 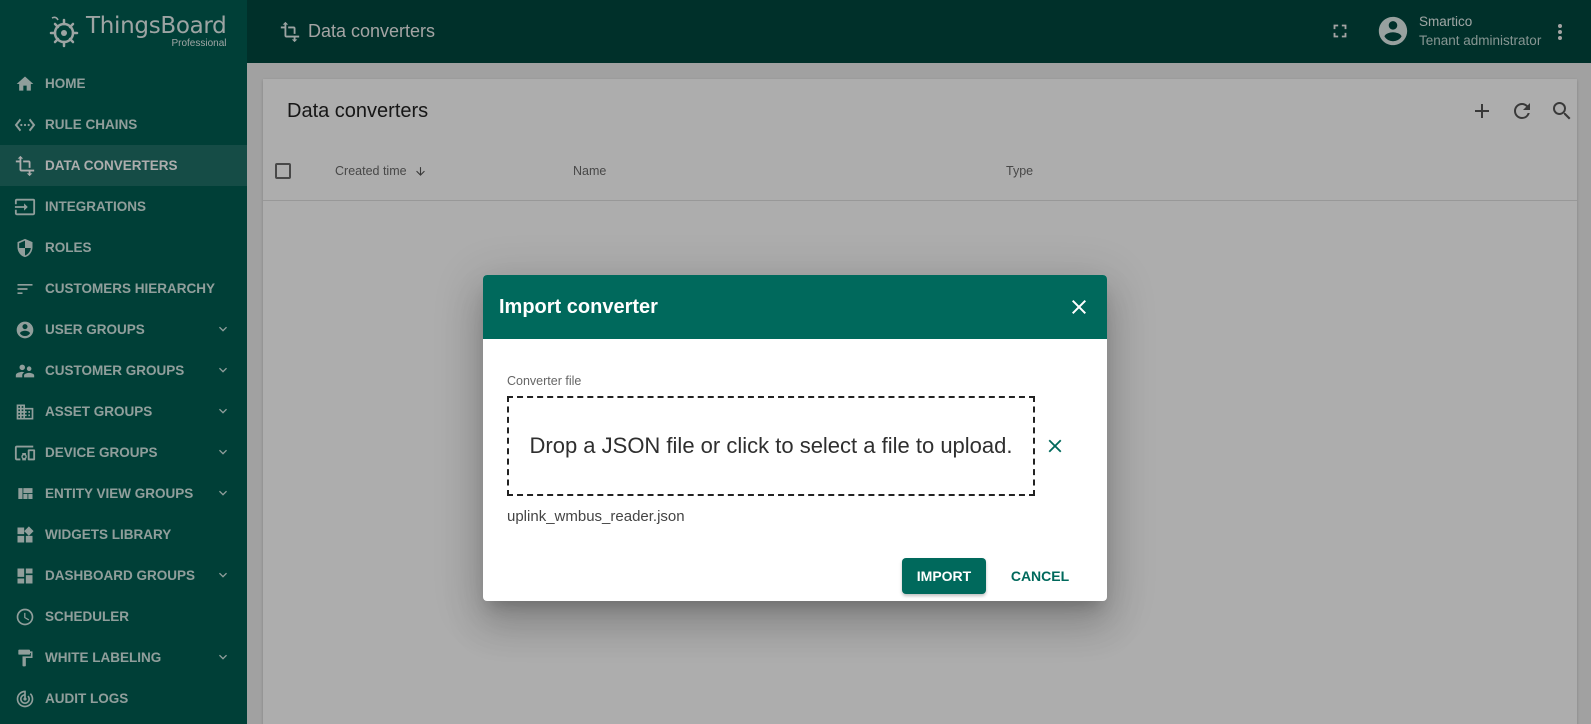 What do you see at coordinates (596, 516) in the screenshot?
I see `selected-file-name: uplink_wmbus_reader.json` at bounding box center [596, 516].